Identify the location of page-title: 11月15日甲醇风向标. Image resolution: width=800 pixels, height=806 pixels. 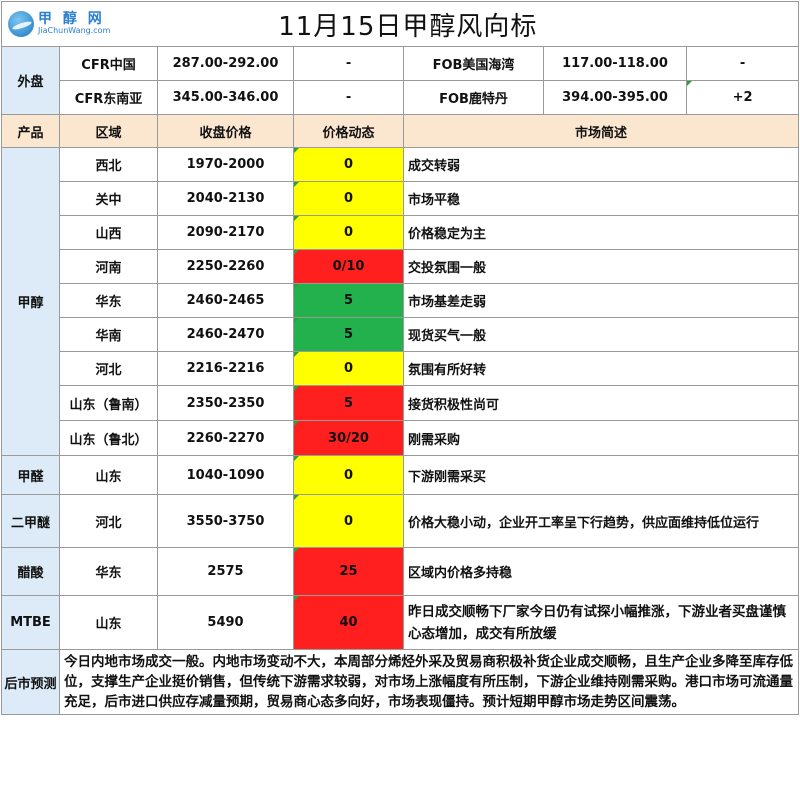
(478, 24).